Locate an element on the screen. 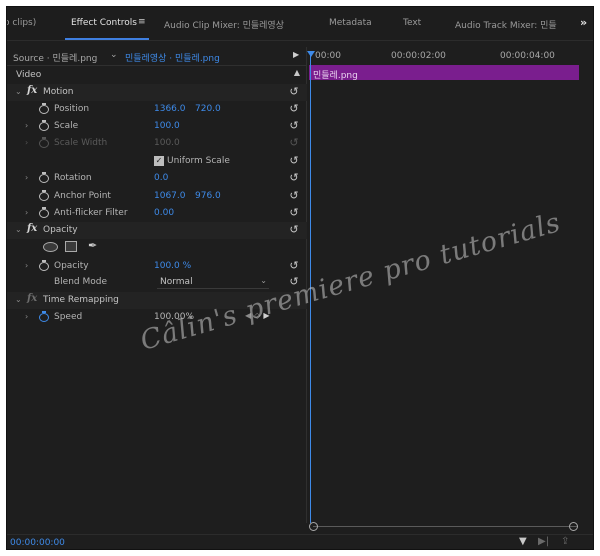 Image resolution: width=600 pixels, height=556 pixels. scrollbar-right-handle is located at coordinates (573, 526).